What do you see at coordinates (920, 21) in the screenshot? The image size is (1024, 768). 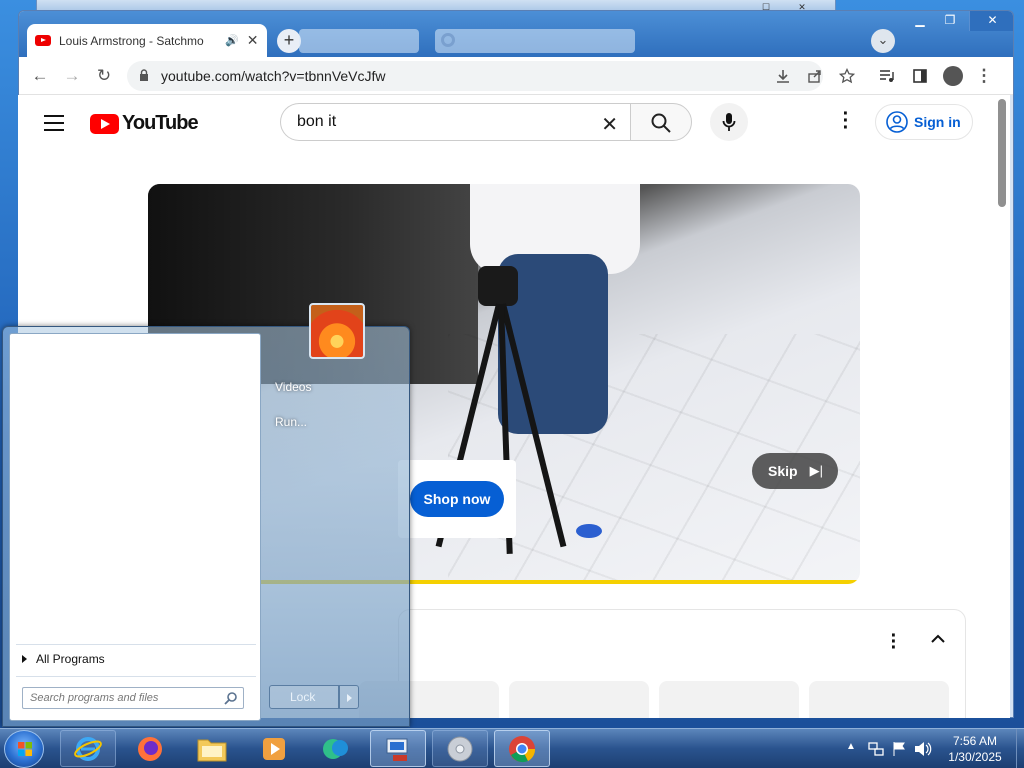 I see `minimize-icon: ▁` at bounding box center [920, 21].